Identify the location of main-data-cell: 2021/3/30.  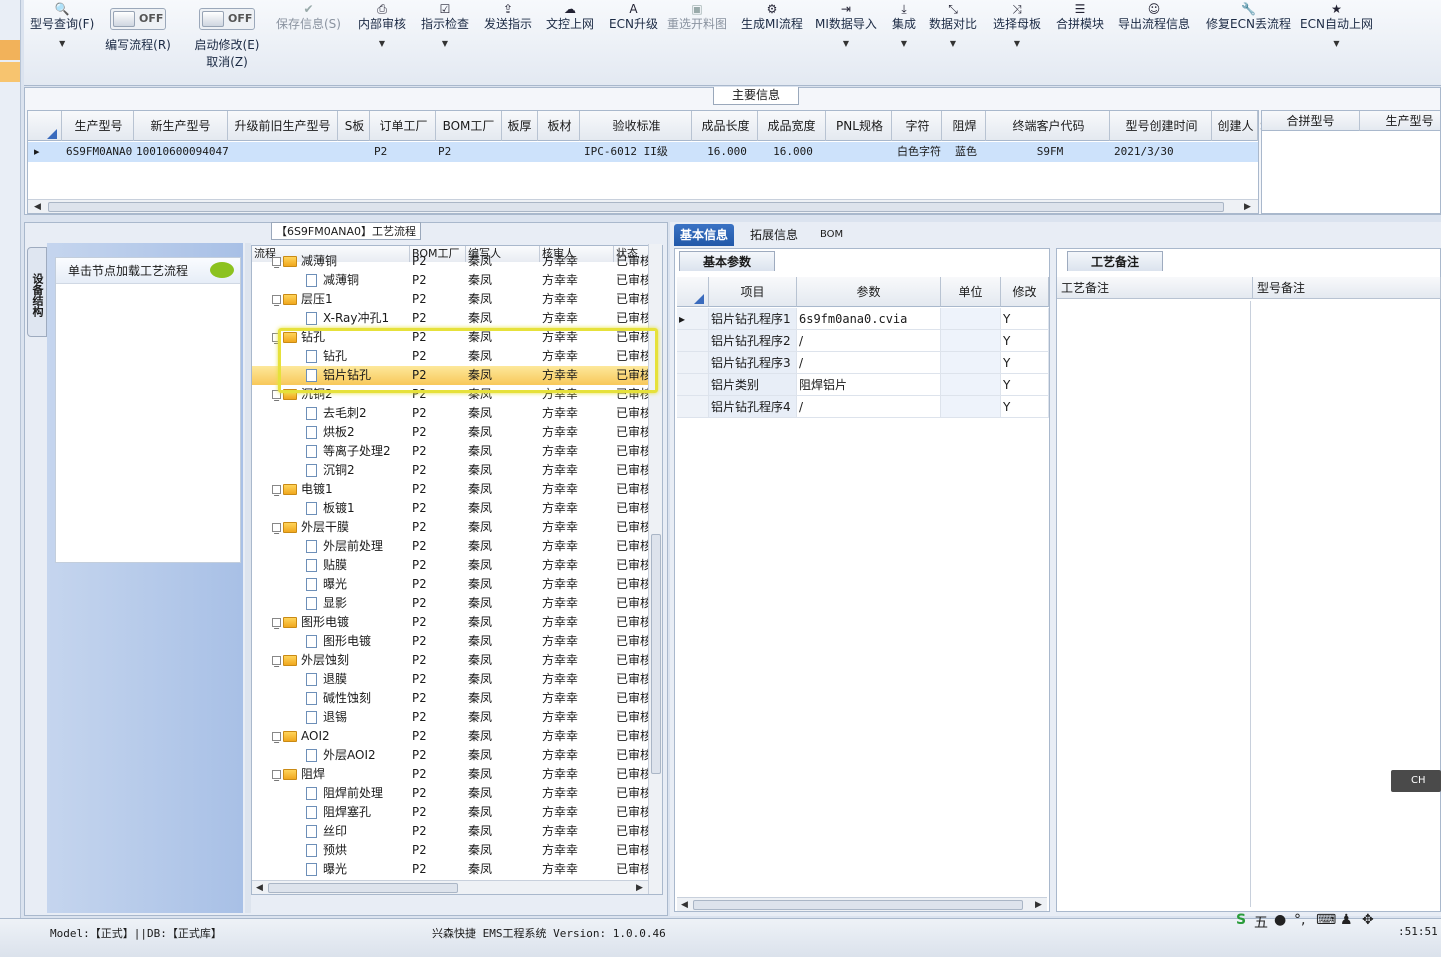
(1162, 152).